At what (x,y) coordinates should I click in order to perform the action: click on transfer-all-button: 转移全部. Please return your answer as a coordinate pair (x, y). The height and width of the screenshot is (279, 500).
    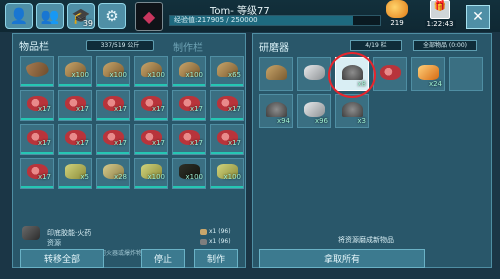
    Looking at the image, I should click on (62, 258).